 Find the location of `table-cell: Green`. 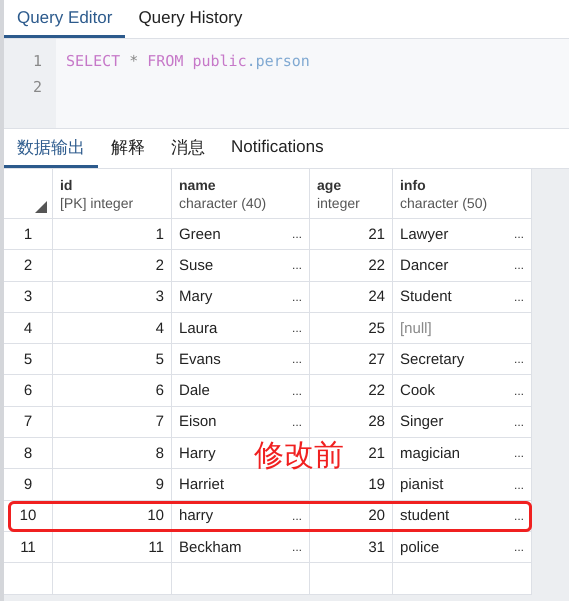

table-cell: Green is located at coordinates (200, 234).